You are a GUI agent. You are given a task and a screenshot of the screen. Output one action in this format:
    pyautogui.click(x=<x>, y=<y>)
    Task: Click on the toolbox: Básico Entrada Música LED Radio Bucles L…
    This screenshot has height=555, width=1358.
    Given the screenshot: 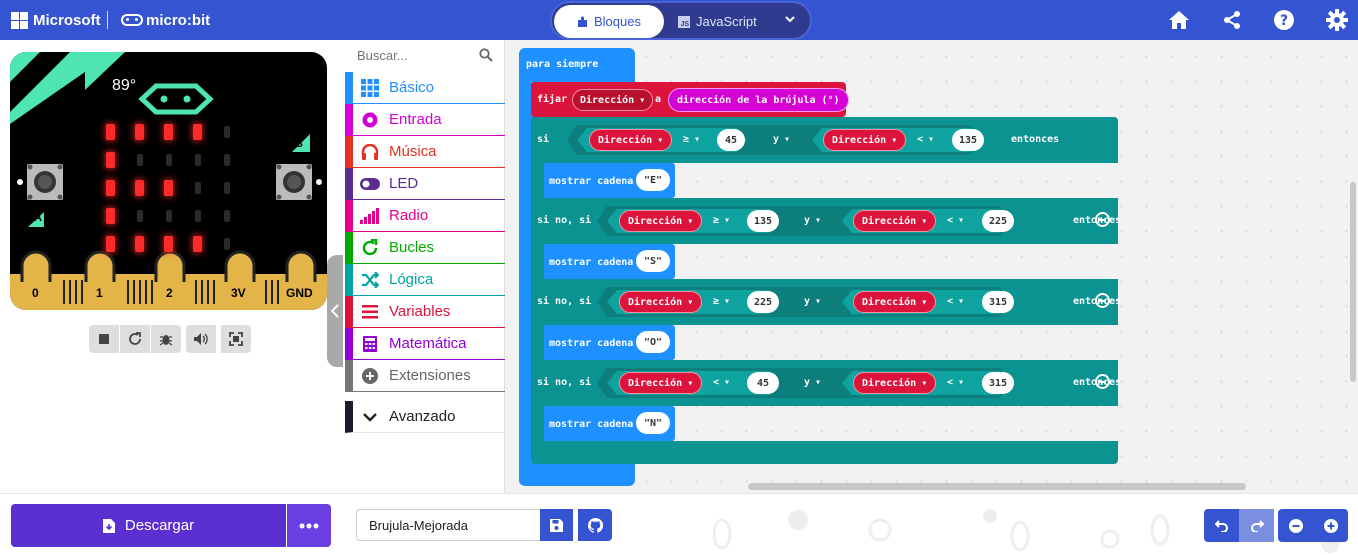 What is the action you would take?
    pyautogui.click(x=424, y=266)
    